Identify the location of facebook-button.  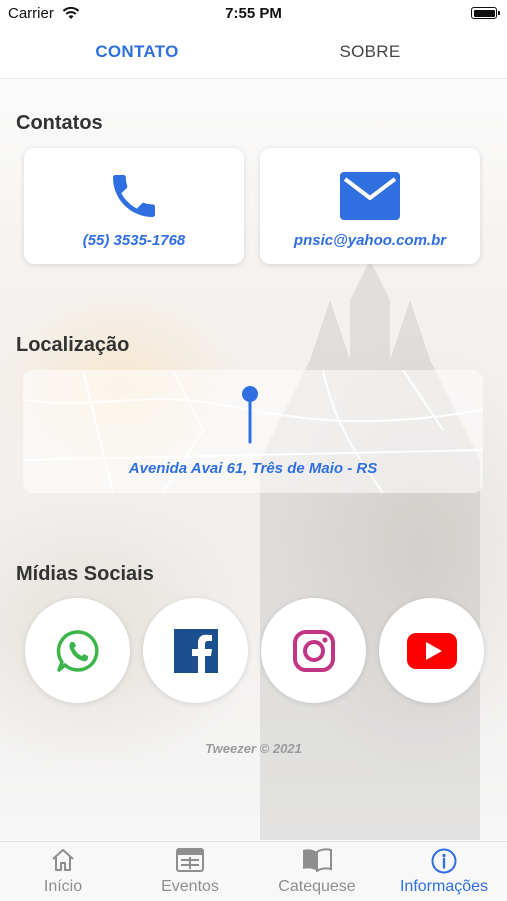
(195, 650).